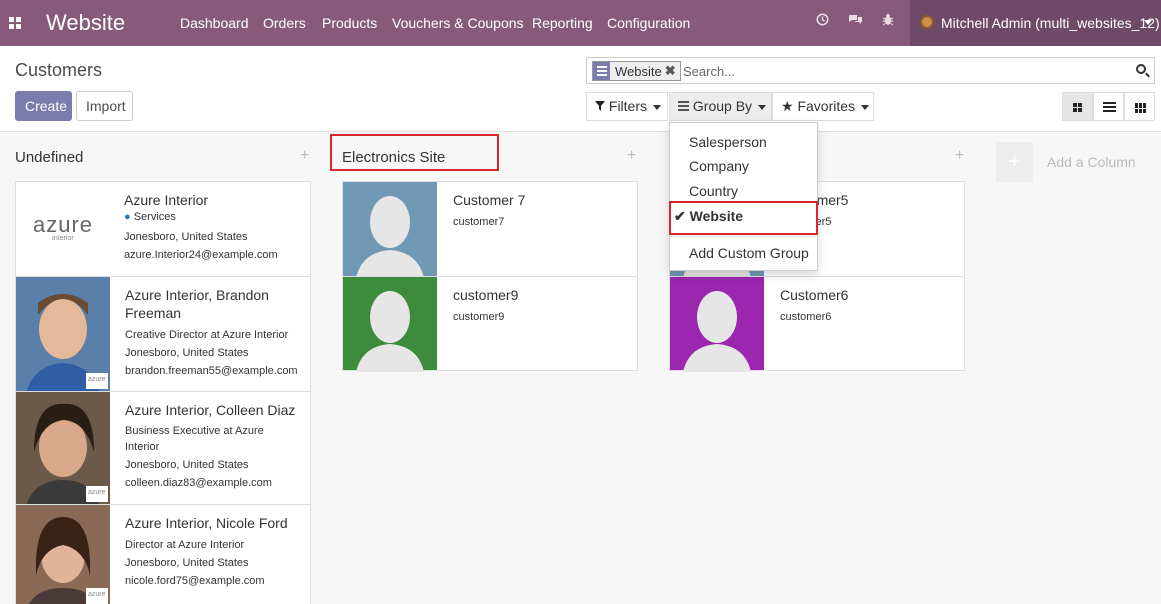 This screenshot has width=1161, height=604. I want to click on card-tag: ● Services, so click(150, 217).